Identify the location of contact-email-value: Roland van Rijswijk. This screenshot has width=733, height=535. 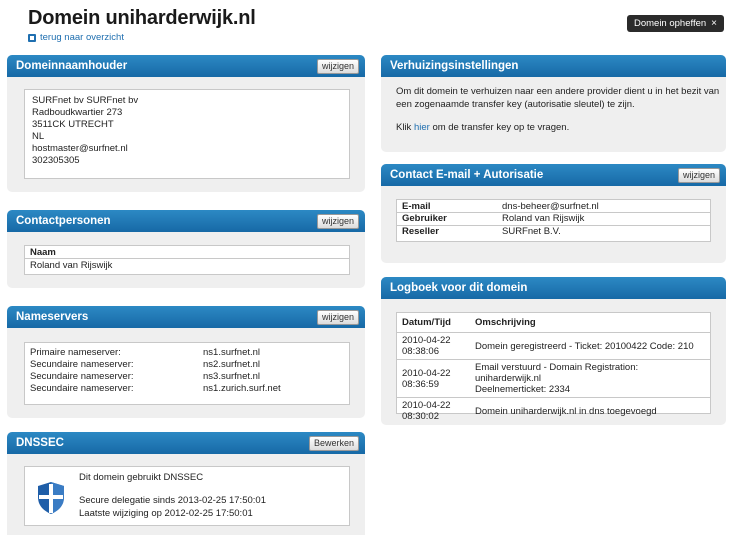
(603, 219).